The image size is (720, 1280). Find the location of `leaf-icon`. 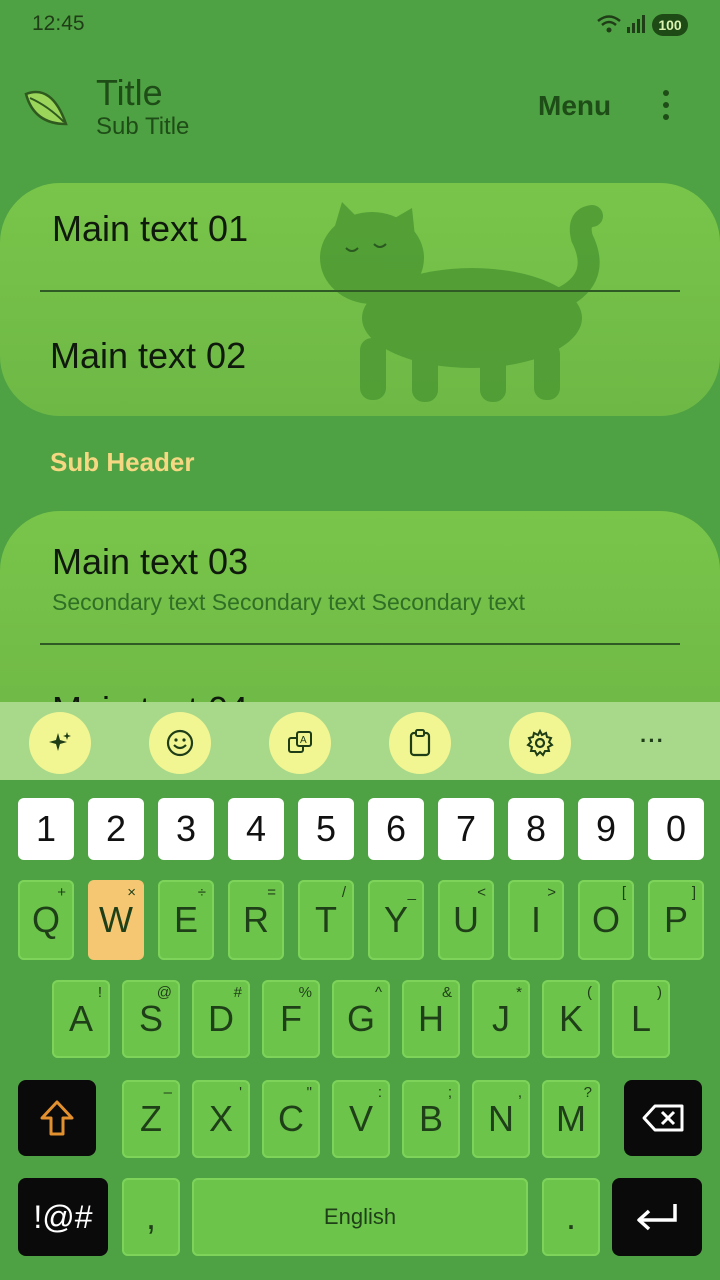

leaf-icon is located at coordinates (46, 108).